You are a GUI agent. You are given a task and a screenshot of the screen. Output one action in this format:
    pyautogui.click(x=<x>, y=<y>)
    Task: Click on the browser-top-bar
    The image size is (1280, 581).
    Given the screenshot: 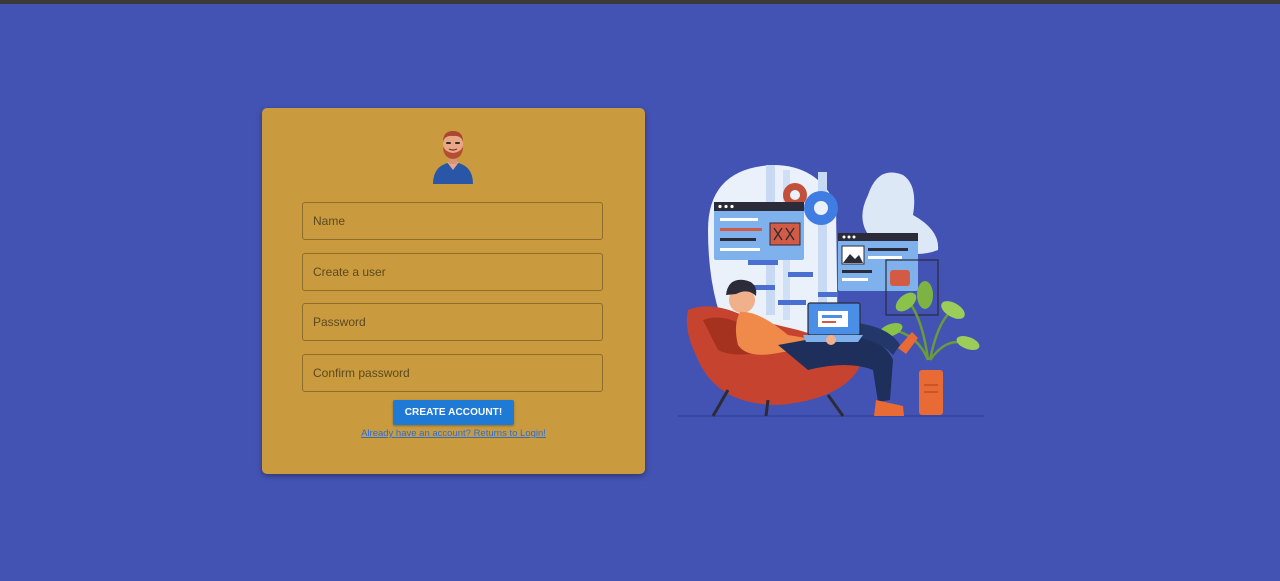 What is the action you would take?
    pyautogui.click(x=640, y=2)
    